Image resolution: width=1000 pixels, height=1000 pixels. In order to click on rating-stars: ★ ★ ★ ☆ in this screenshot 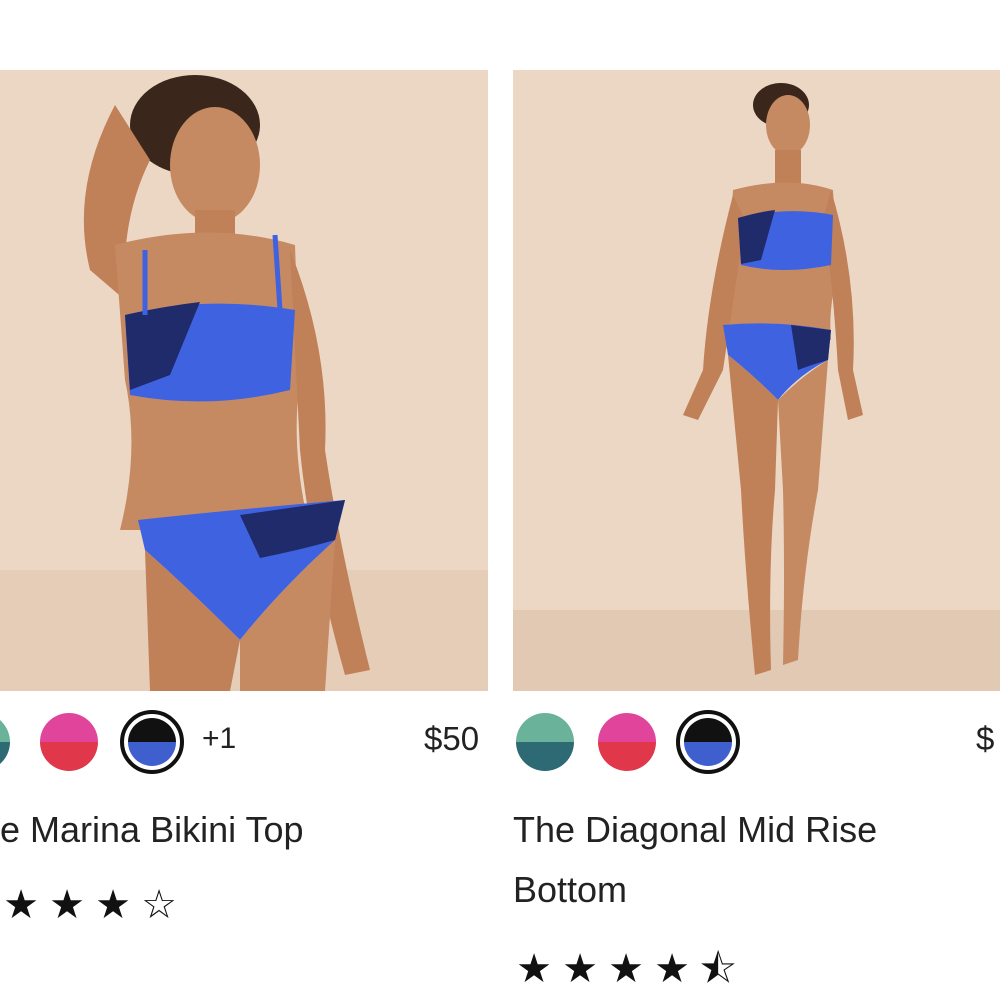, I will do `click(92, 905)`.